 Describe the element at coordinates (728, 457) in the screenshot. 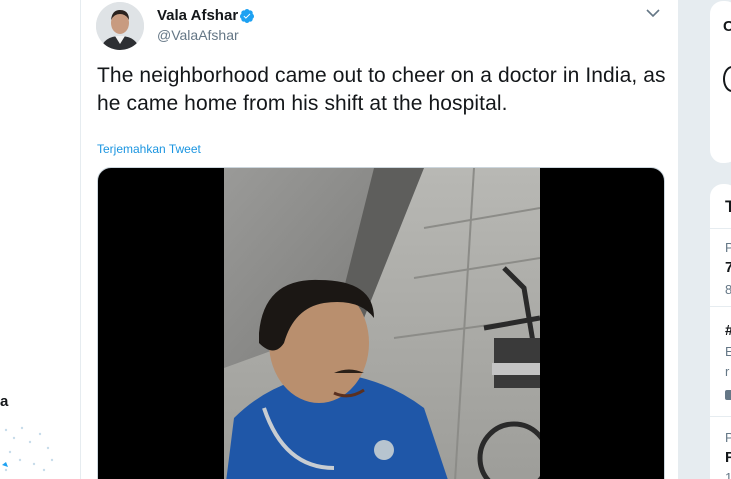

I see `trend3-name: F` at that location.